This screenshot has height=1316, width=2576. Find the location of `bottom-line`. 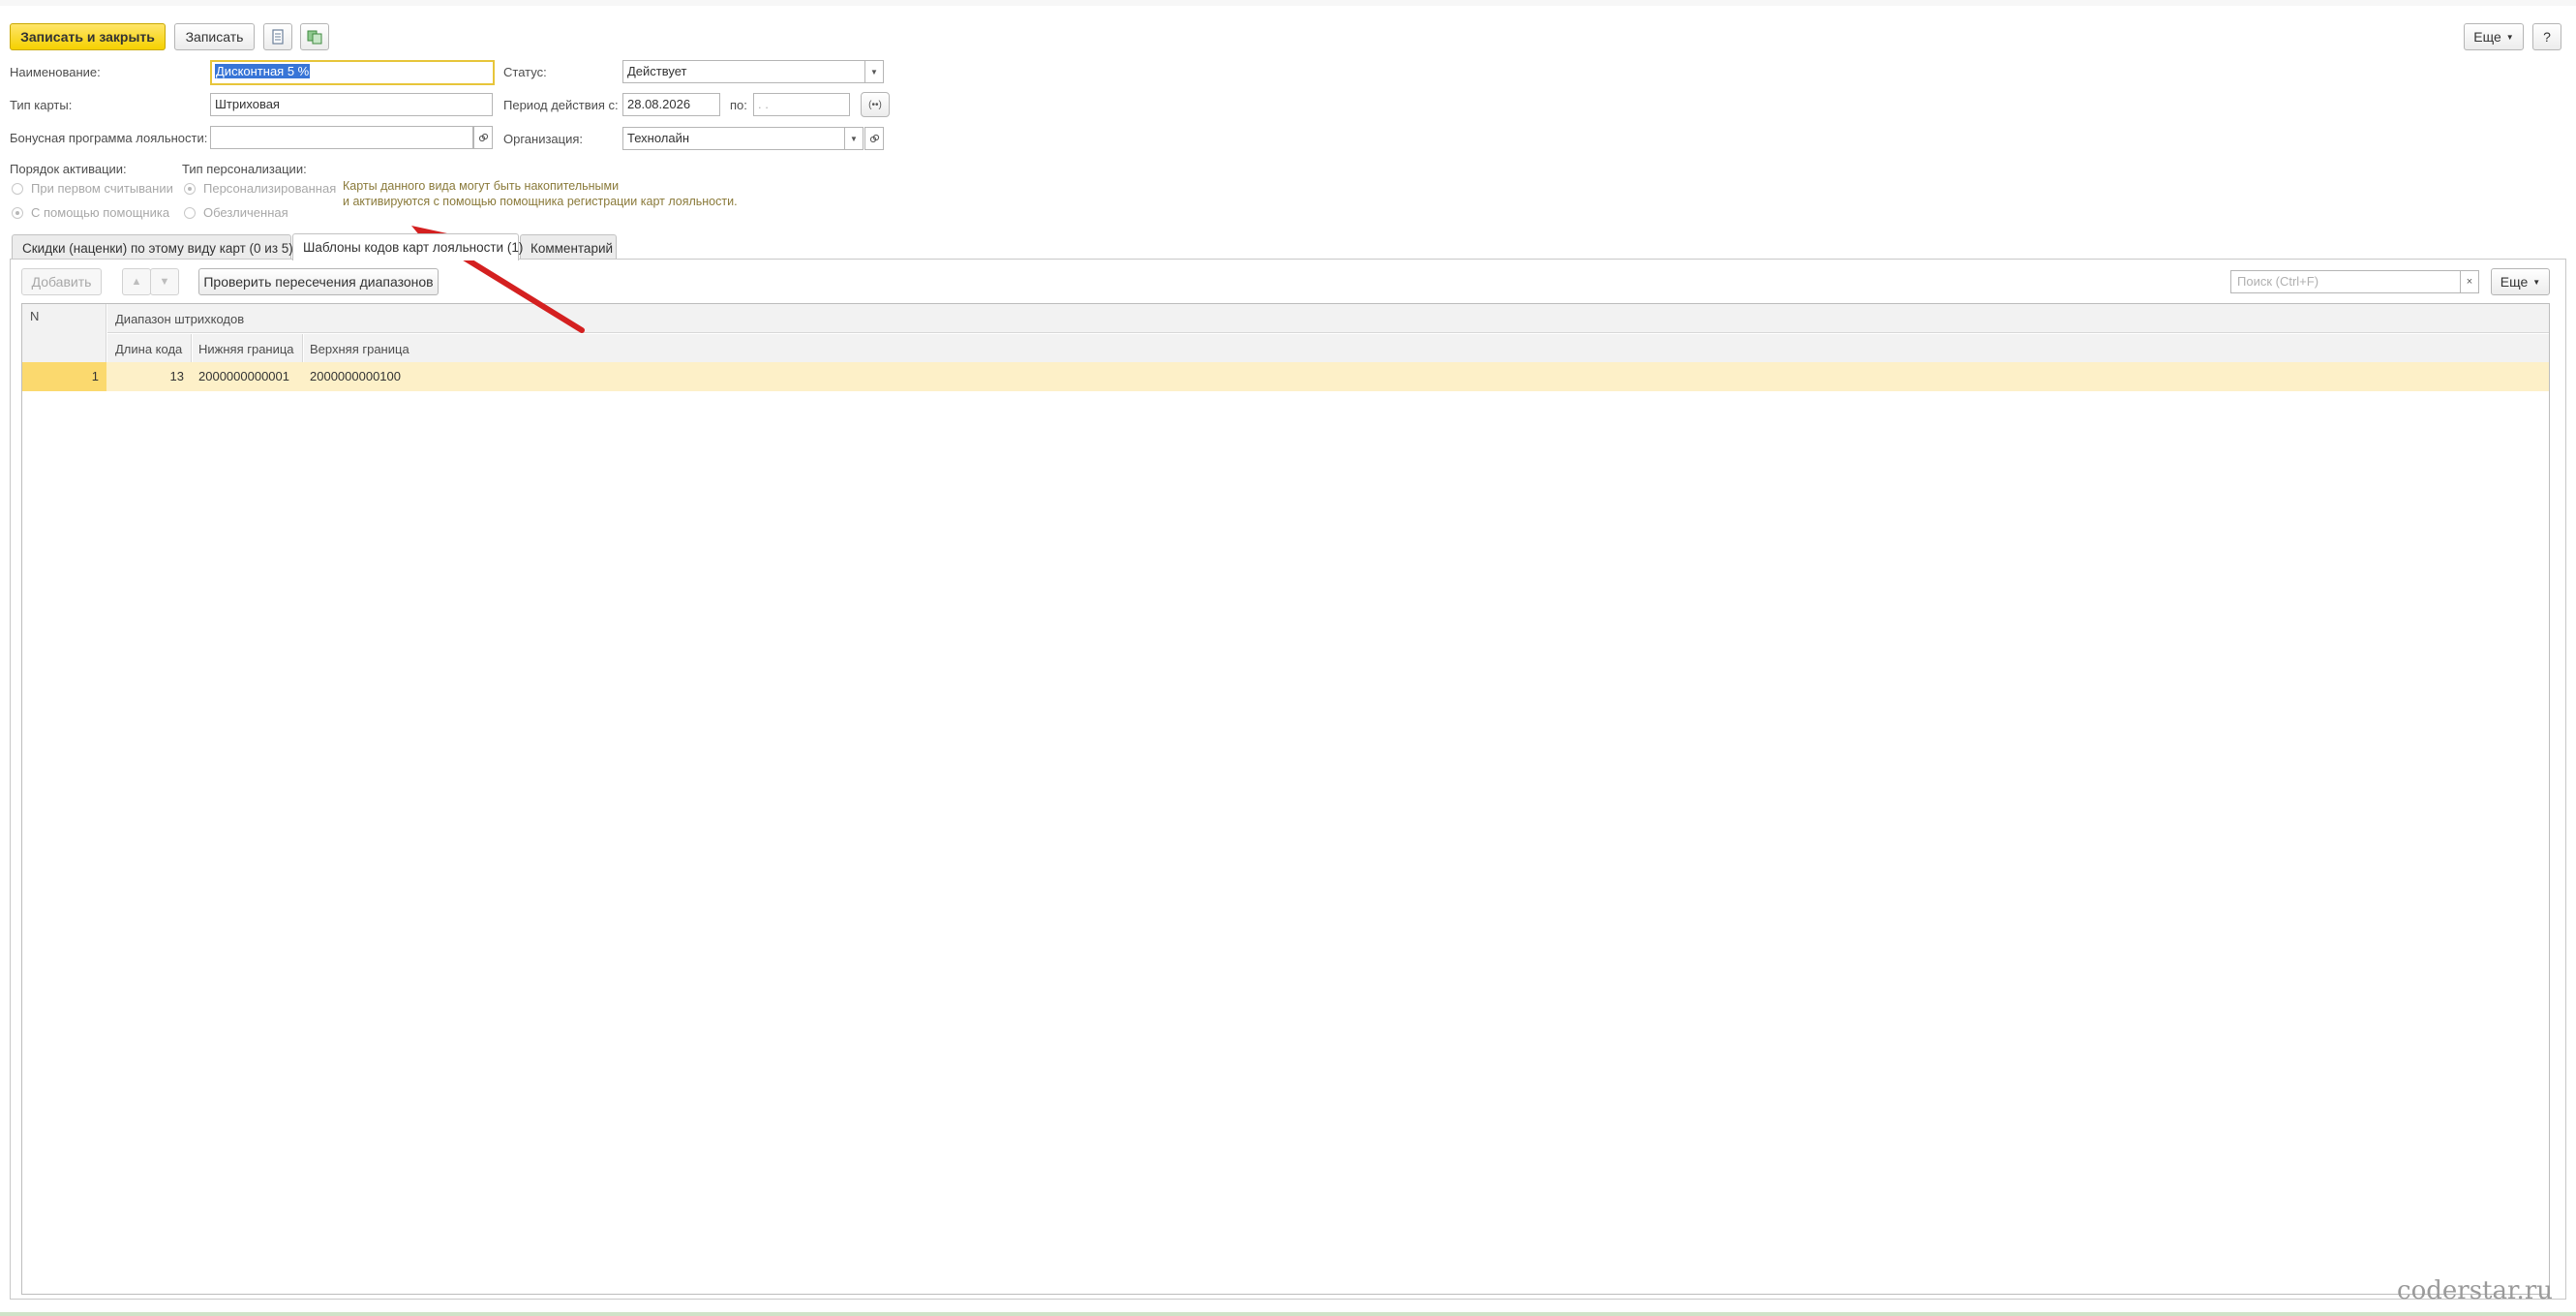

bottom-line is located at coordinates (1288, 1314).